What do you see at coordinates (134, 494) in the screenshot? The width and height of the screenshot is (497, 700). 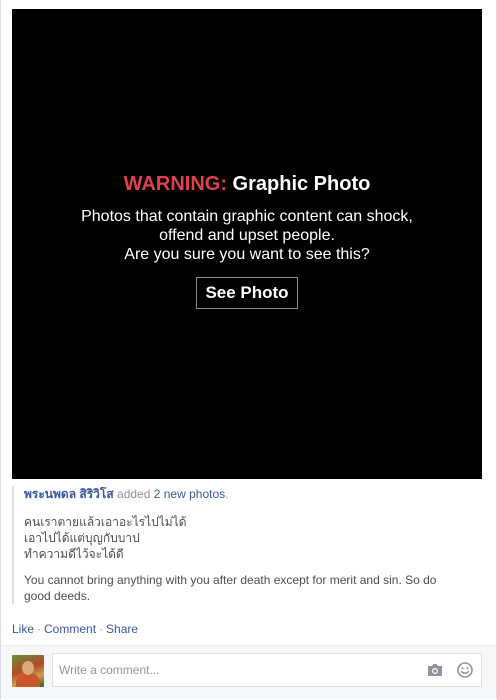 I see `action-text: added` at bounding box center [134, 494].